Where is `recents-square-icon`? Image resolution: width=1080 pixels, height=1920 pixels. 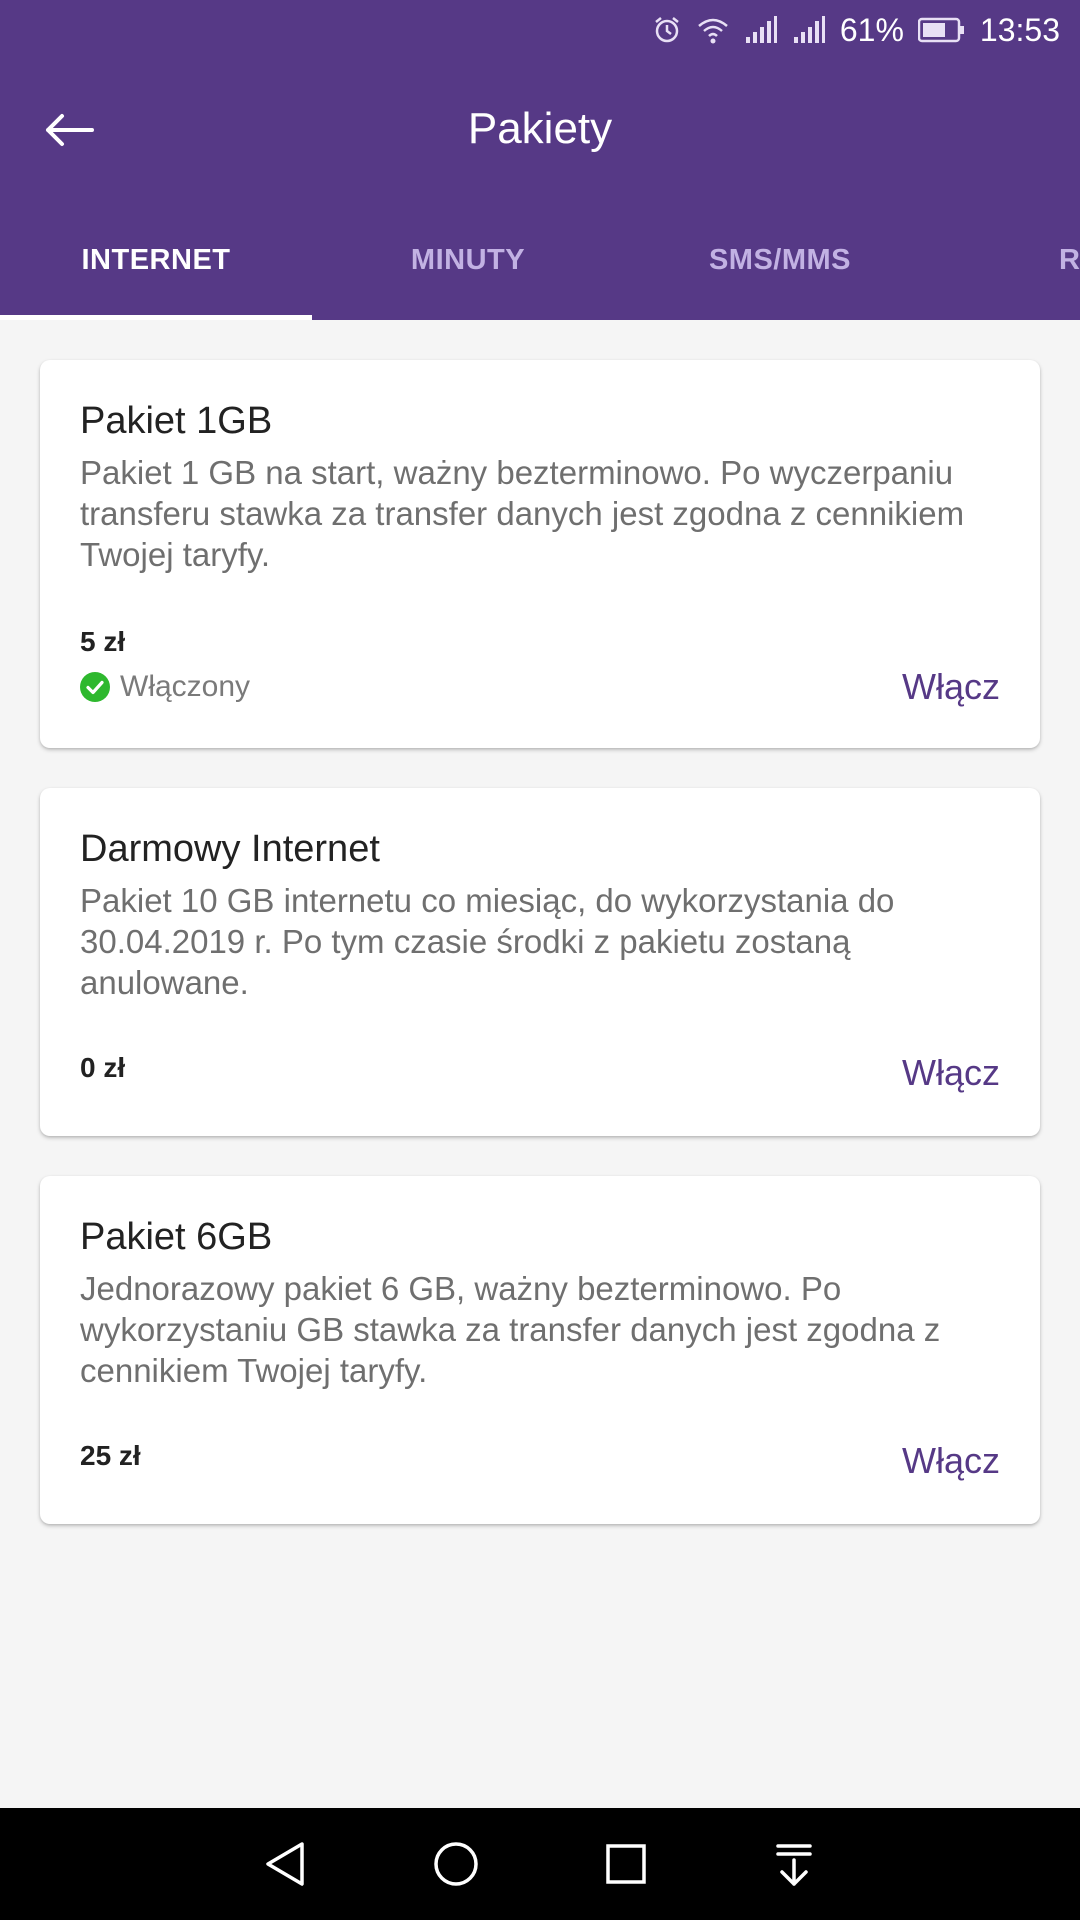 recents-square-icon is located at coordinates (626, 1864).